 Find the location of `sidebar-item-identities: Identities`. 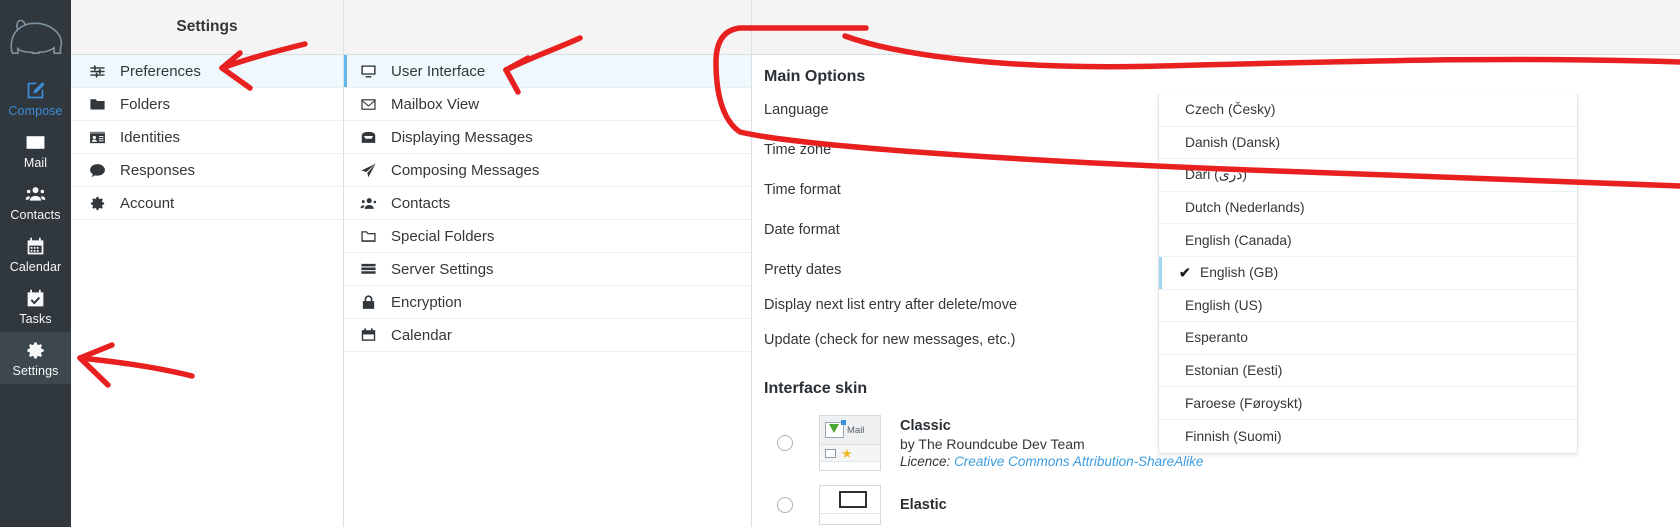

sidebar-item-identities: Identities is located at coordinates (207, 137).